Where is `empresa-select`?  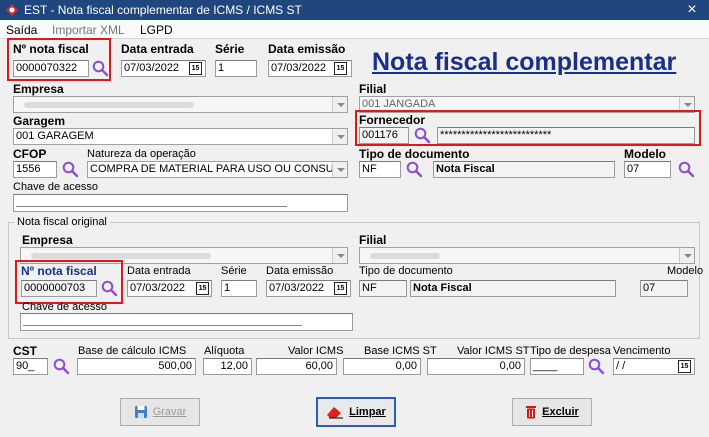 empresa-select is located at coordinates (180, 104).